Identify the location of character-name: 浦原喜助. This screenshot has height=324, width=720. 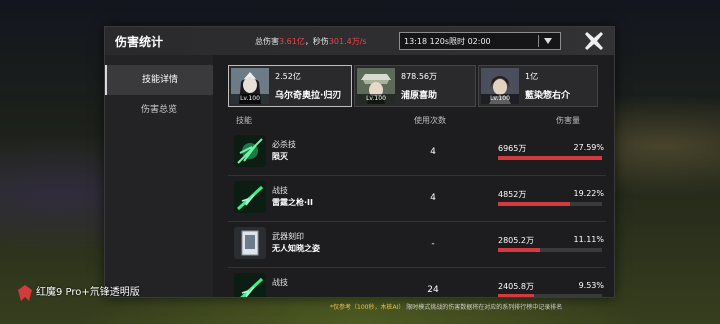
(419, 96).